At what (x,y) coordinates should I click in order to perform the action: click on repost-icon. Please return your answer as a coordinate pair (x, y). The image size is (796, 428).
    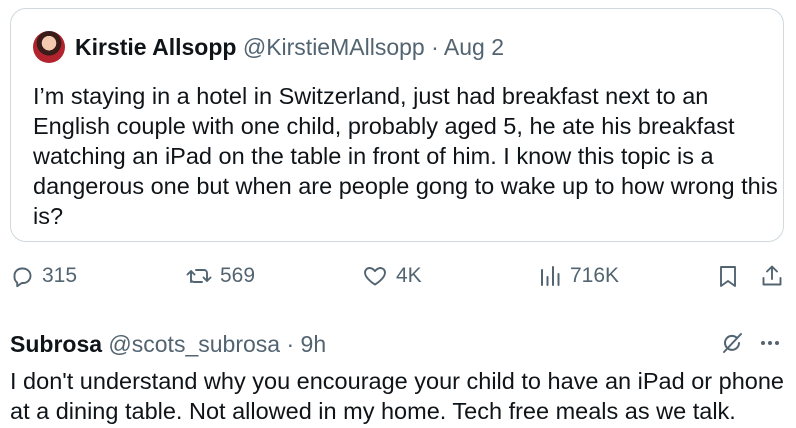
    Looking at the image, I should click on (199, 276).